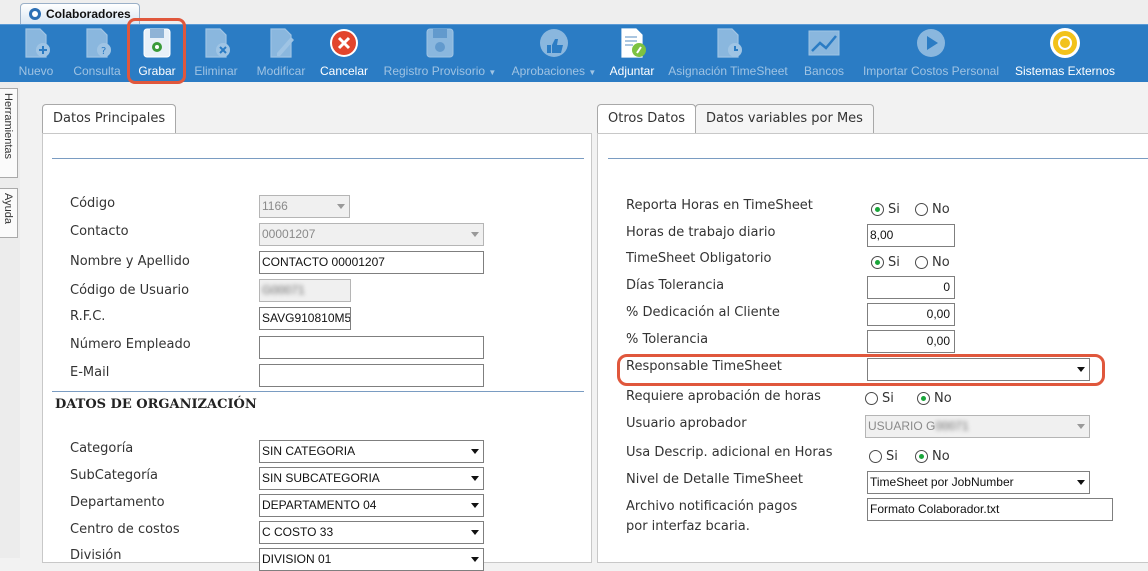  What do you see at coordinates (371, 347) in the screenshot?
I see `numero-empleado-field` at bounding box center [371, 347].